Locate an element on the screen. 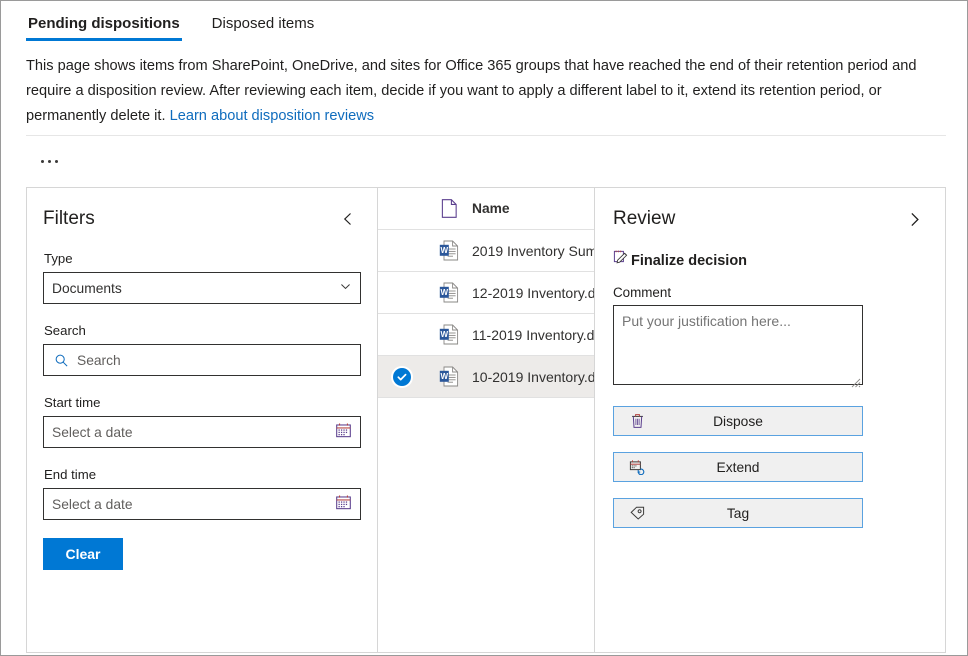 Image resolution: width=968 pixels, height=656 pixels. overflow-menu-button is located at coordinates (49, 161).